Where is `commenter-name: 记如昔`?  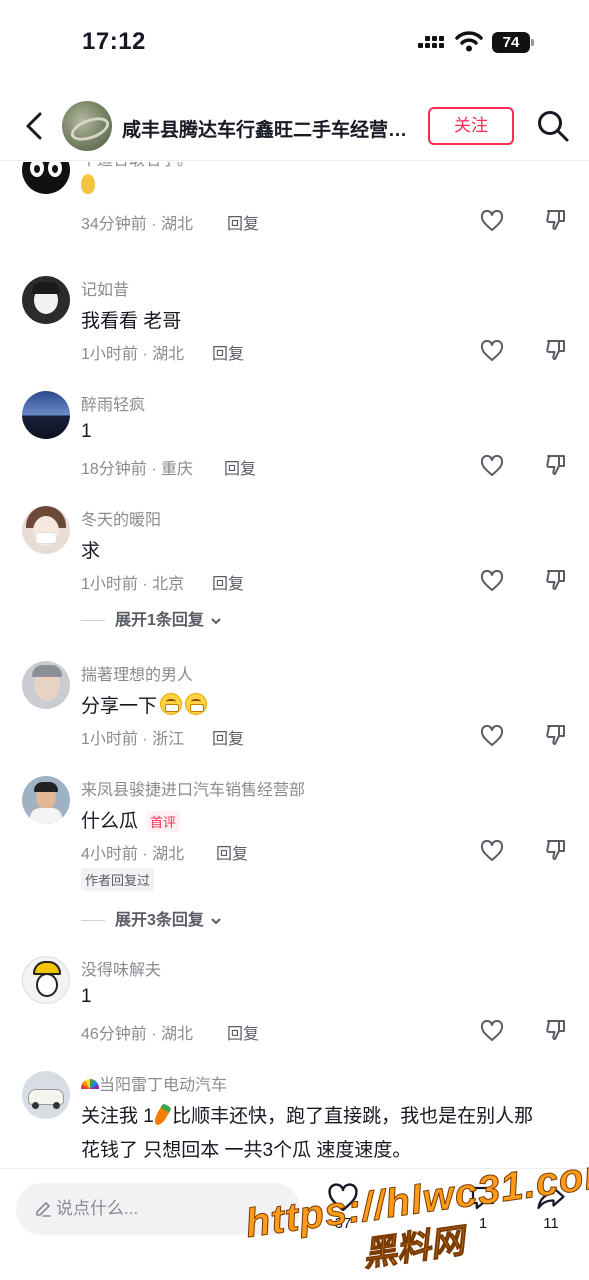
commenter-name: 记如昔 is located at coordinates (105, 288).